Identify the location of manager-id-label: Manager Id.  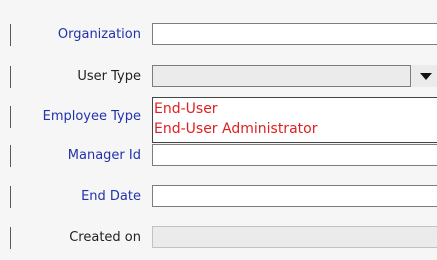
(104, 155).